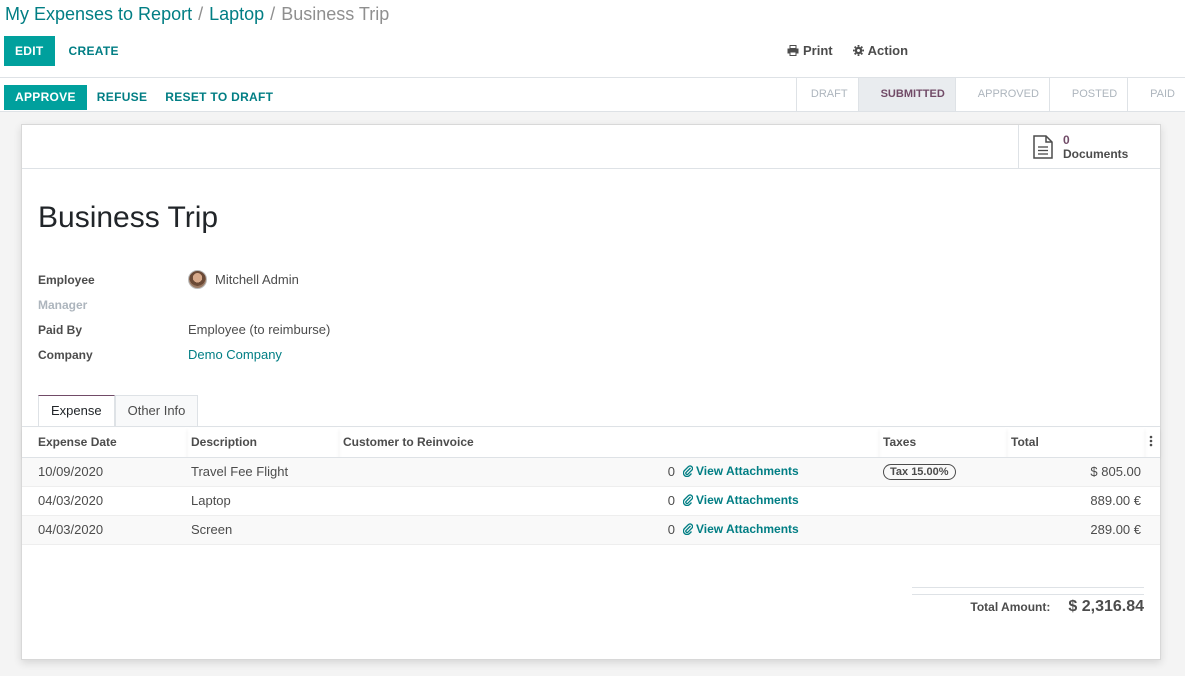 The image size is (1185, 676). I want to click on paid-by-value: Employee (to reimburse), so click(259, 329).